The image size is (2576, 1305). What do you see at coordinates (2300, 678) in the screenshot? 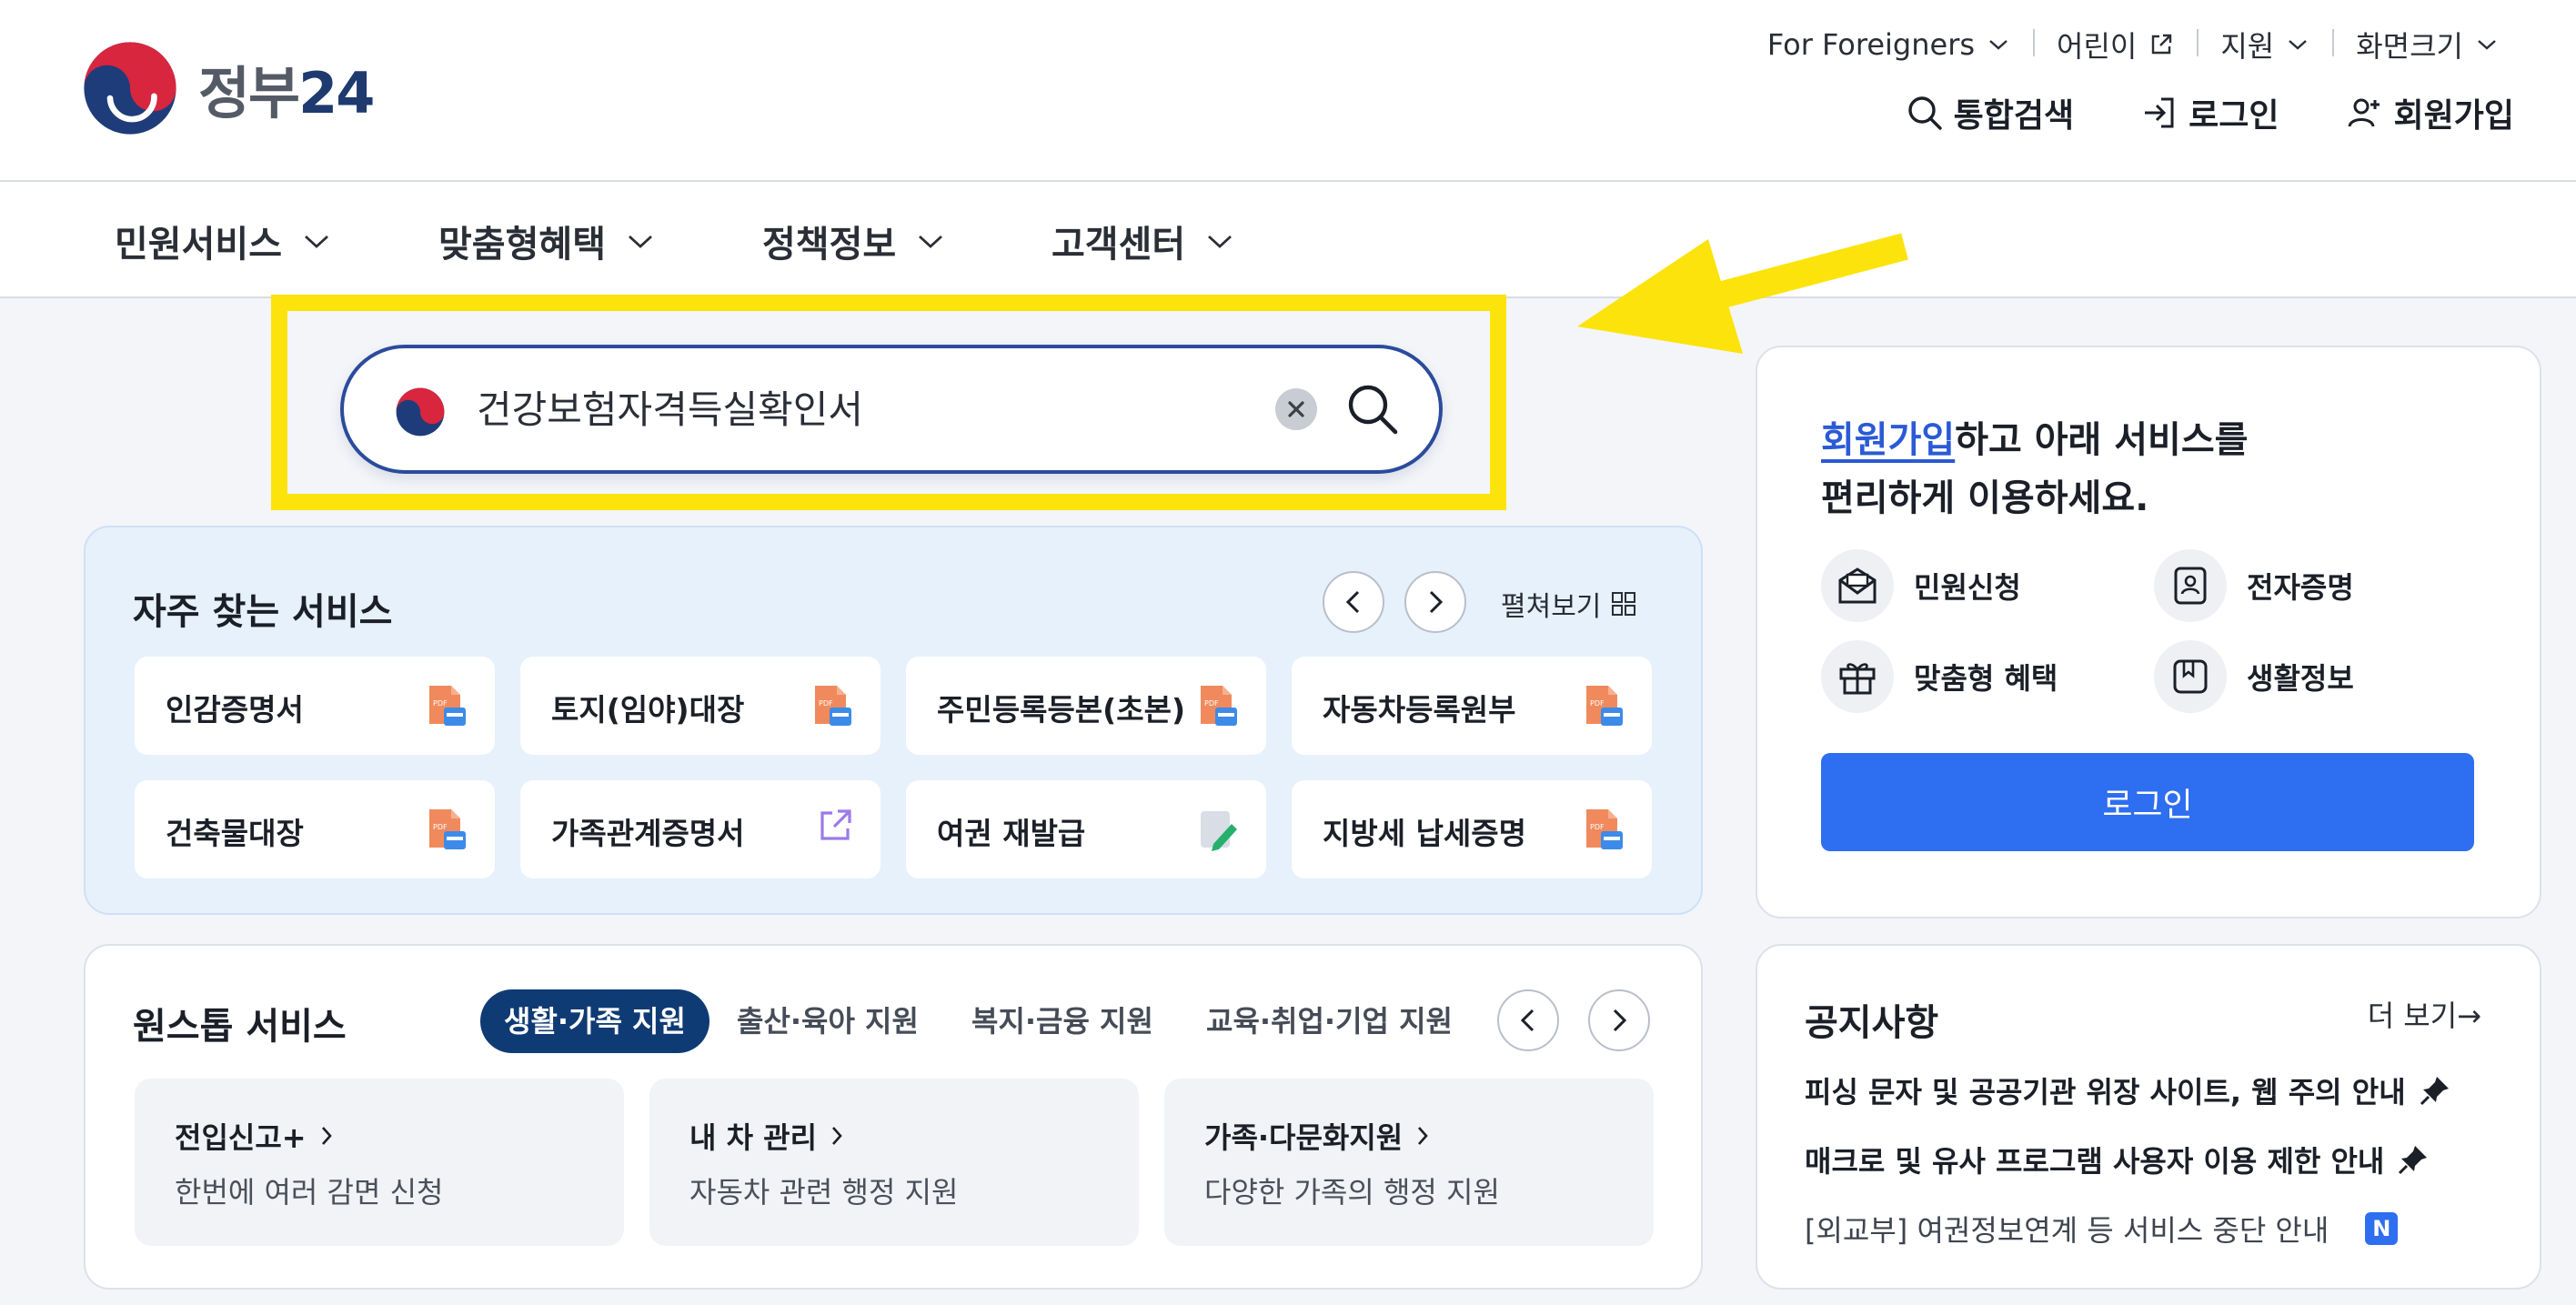
I see `quick-label: 생활정보` at bounding box center [2300, 678].